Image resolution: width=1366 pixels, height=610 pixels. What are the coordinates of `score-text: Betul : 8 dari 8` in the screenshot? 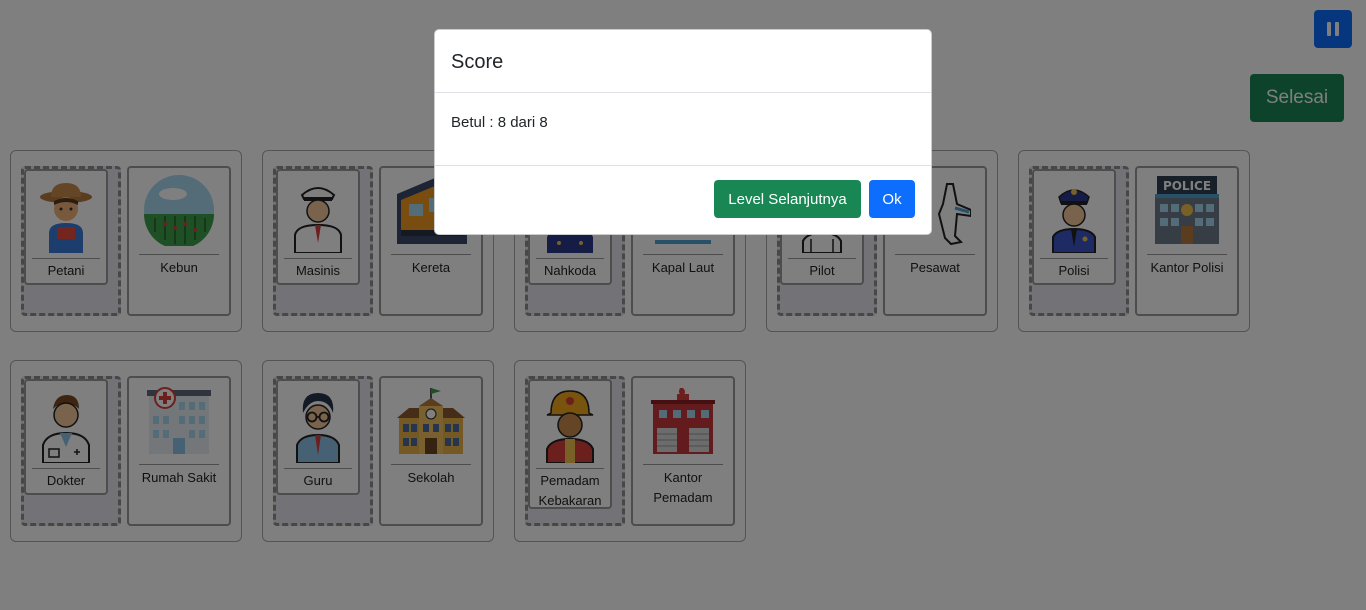 It's located at (683, 129).